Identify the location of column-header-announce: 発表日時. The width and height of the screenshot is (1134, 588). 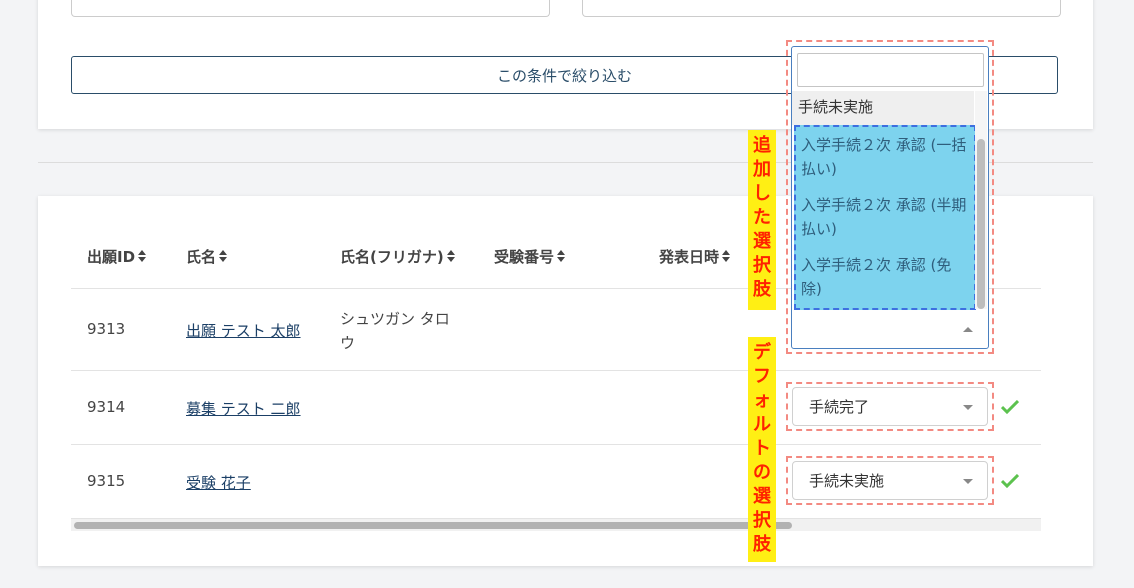
(695, 256).